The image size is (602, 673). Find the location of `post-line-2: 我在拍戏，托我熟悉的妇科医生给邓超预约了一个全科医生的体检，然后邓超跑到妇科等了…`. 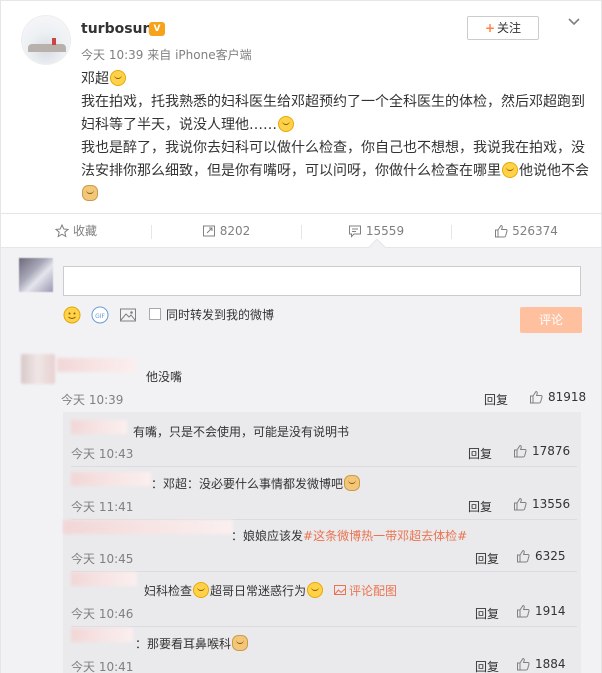

post-line-2: 我在拍戏，托我熟悉的妇科医生给邓超预约了一个全科医生的体检，然后邓超跑到妇科等了… is located at coordinates (333, 113).